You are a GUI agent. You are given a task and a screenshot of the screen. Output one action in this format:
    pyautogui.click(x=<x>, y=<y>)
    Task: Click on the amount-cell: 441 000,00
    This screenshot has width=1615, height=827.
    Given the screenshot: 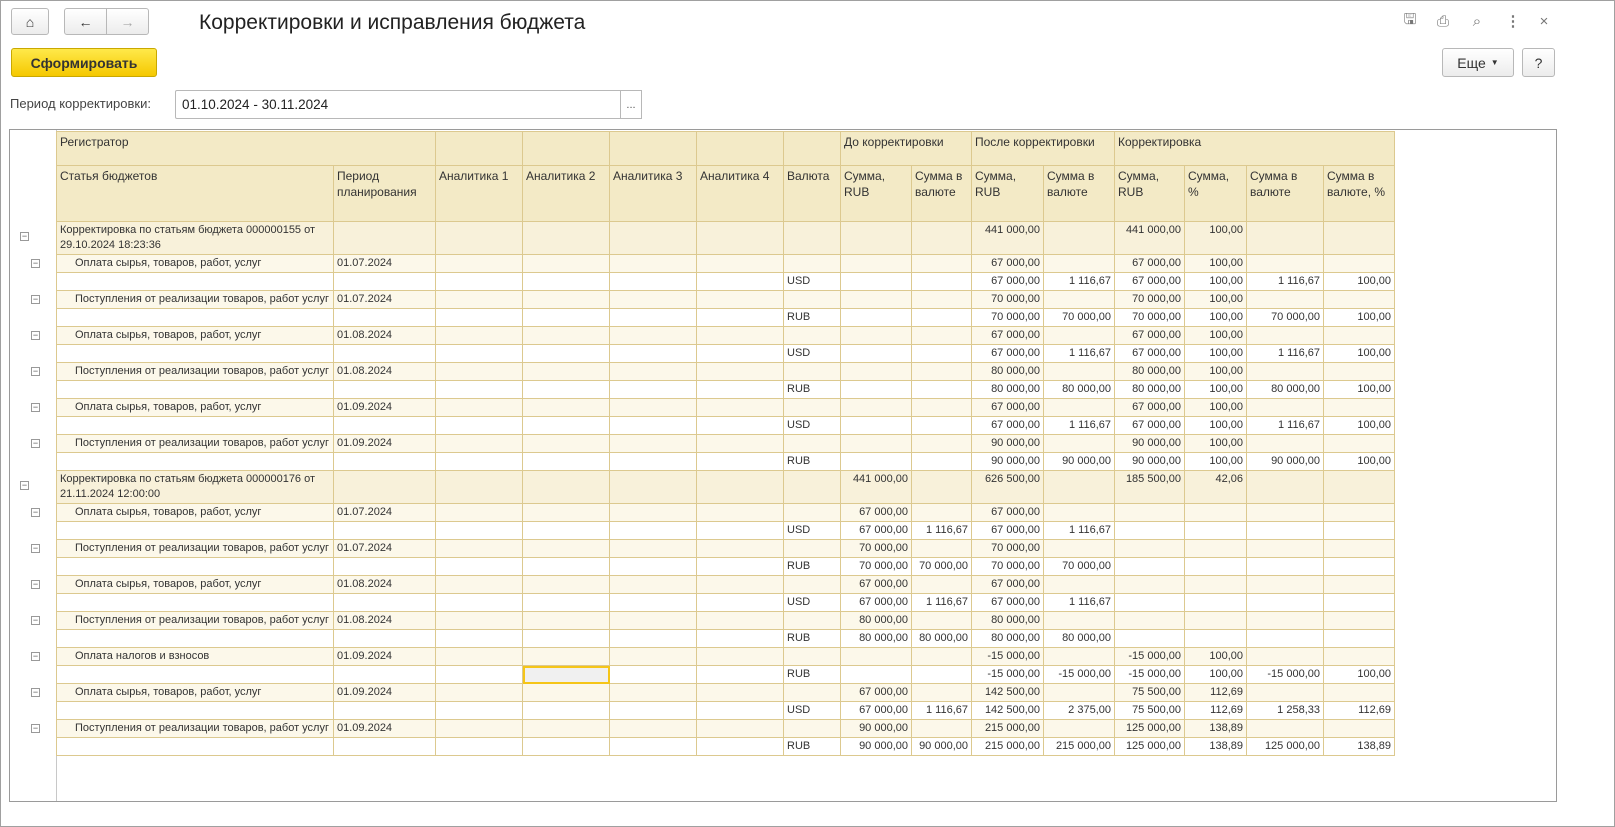 What is the action you would take?
    pyautogui.click(x=876, y=487)
    